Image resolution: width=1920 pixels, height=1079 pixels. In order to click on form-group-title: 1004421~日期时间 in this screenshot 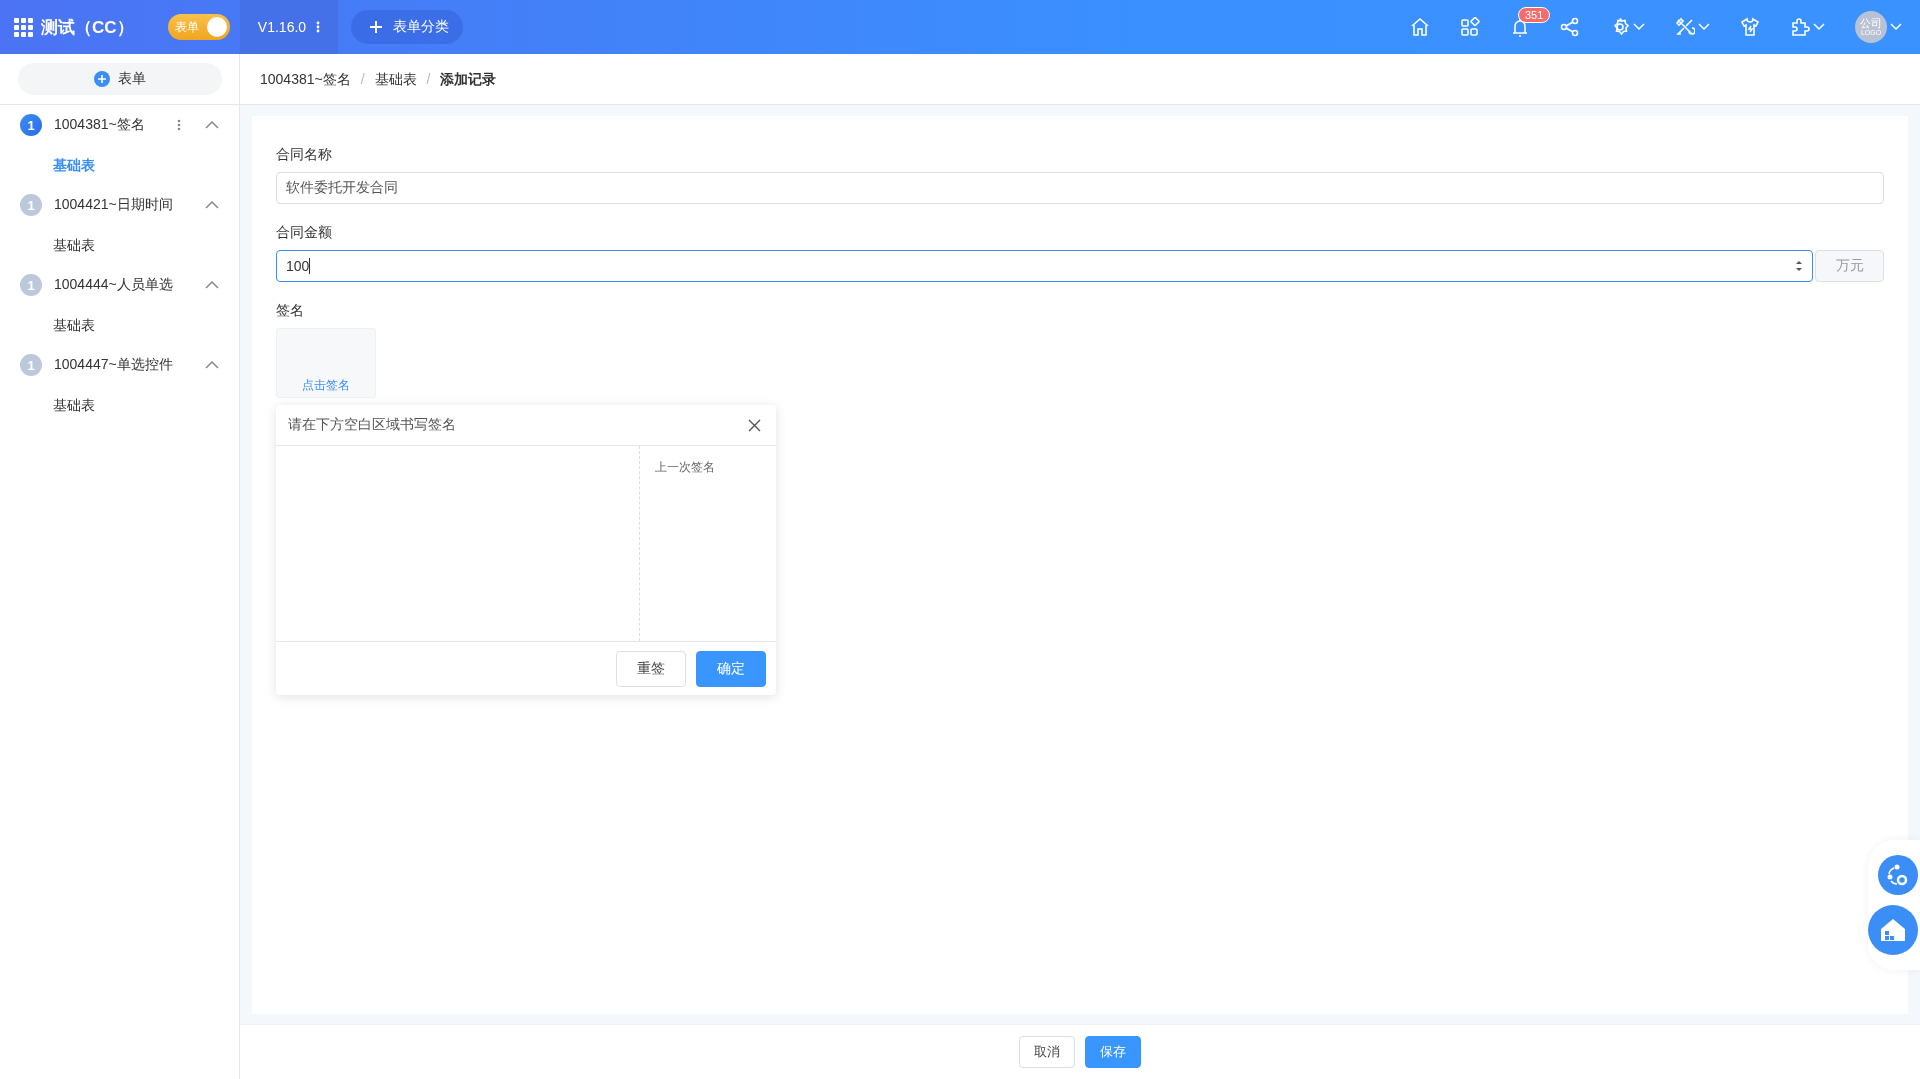, I will do `click(123, 205)`.